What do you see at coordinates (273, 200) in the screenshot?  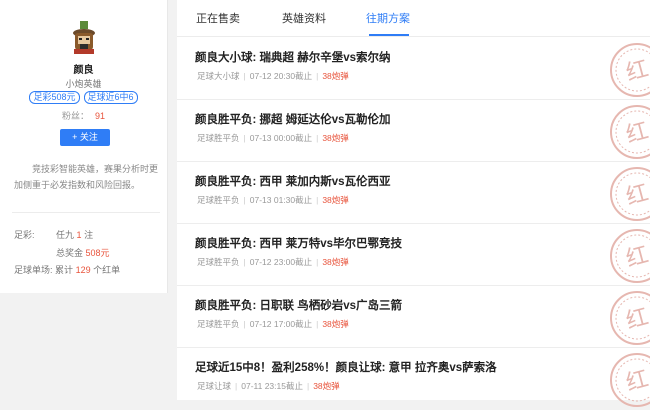 I see `plan-meta: 足球胜平负 | 07-13 01:30截止 | 38炮弹` at bounding box center [273, 200].